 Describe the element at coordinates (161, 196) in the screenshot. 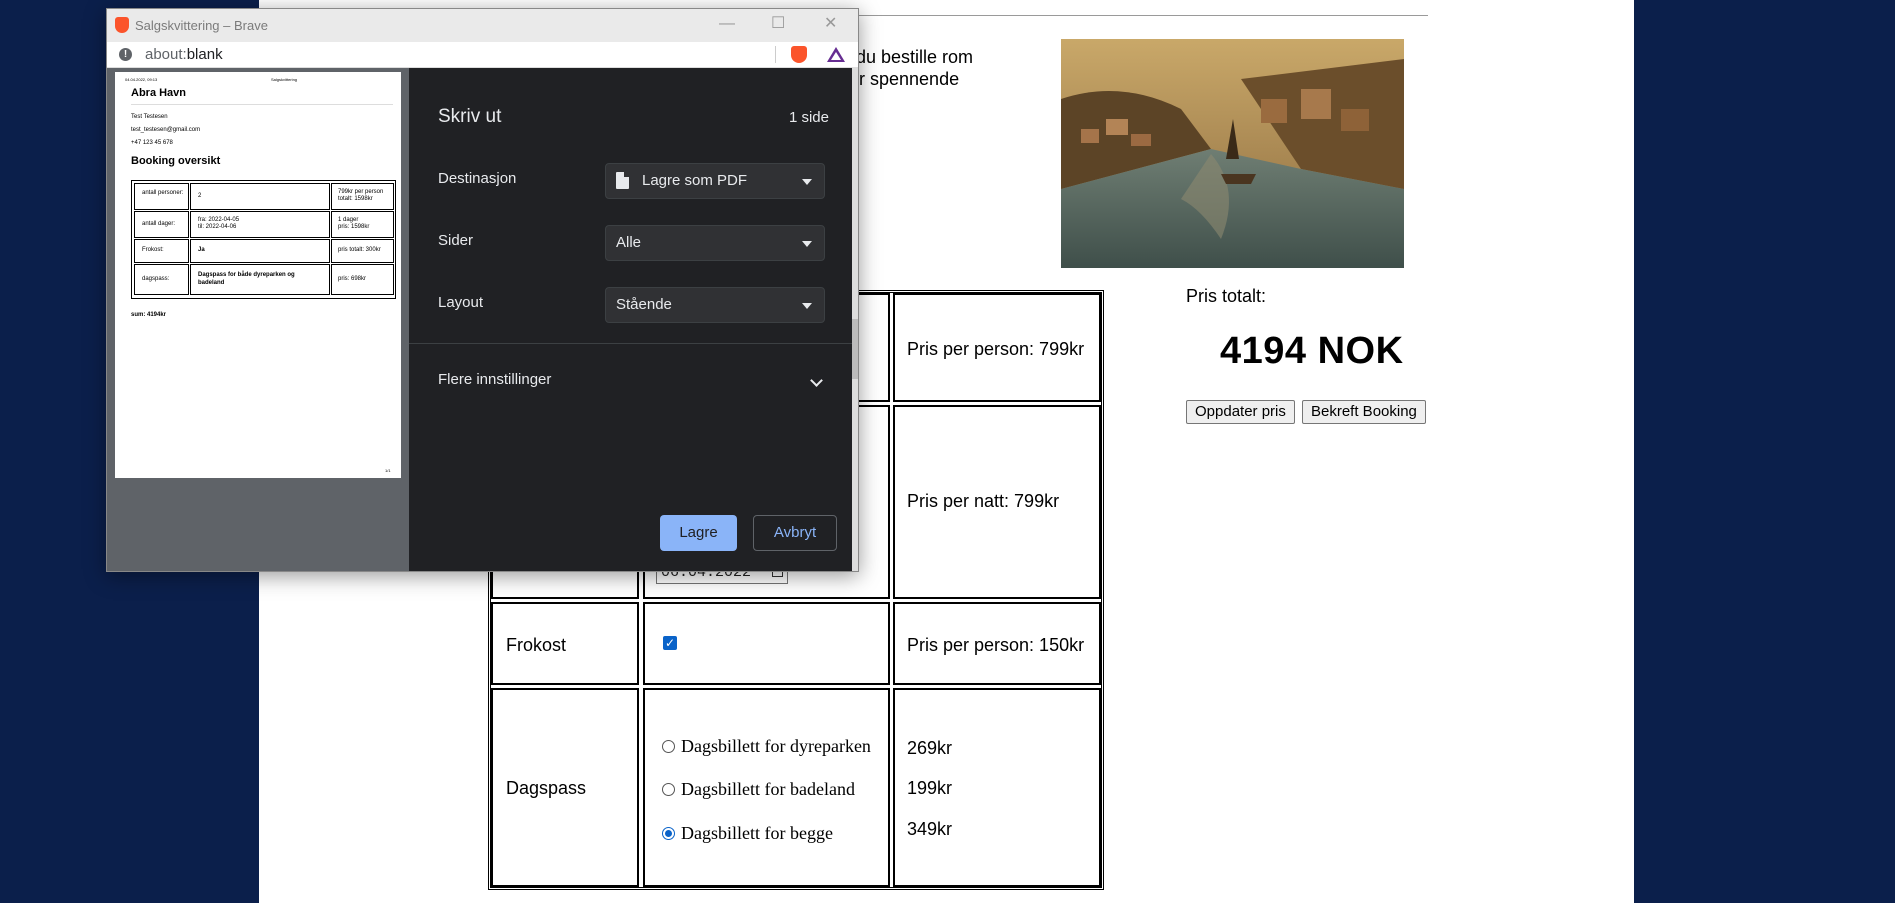

I see `preview-cell: antall personer:` at that location.